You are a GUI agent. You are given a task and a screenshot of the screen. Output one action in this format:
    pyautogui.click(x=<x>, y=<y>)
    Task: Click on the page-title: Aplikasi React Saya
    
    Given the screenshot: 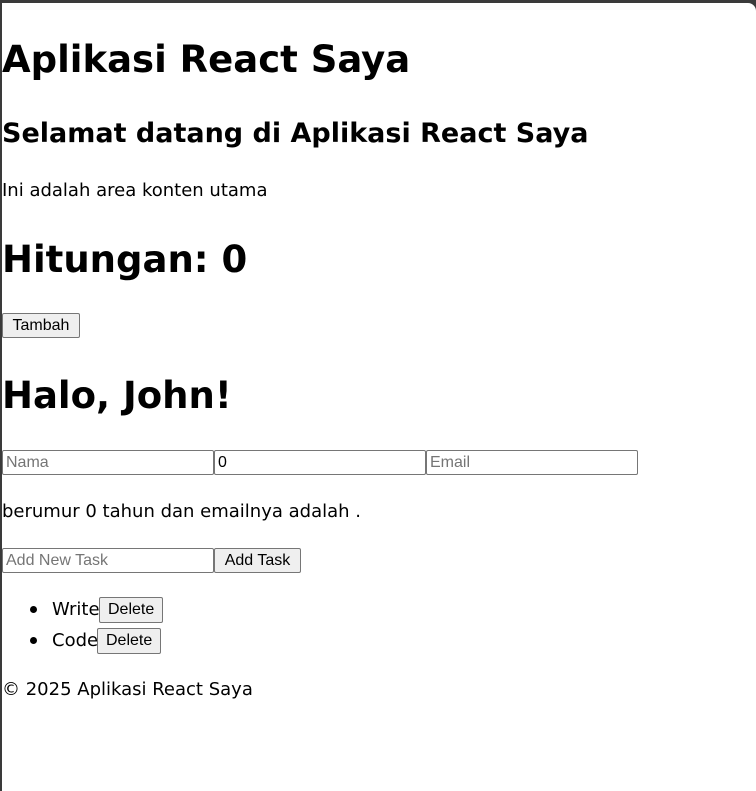 What is the action you would take?
    pyautogui.click(x=206, y=59)
    